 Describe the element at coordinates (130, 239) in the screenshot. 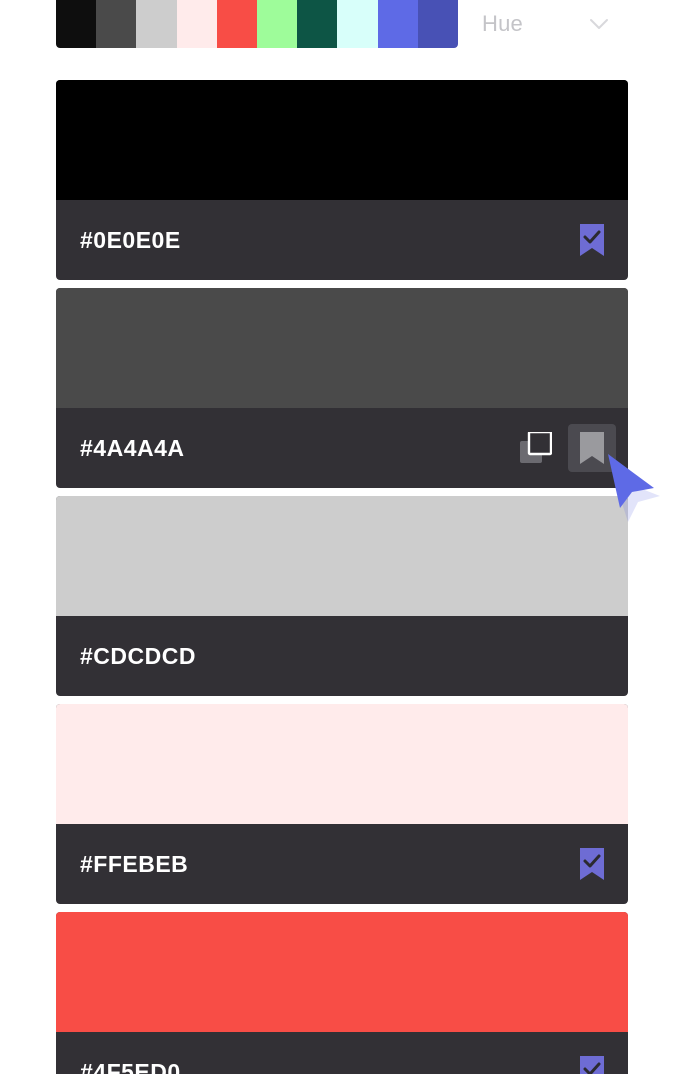

I see `hex-code-label: #0E0E0E` at that location.